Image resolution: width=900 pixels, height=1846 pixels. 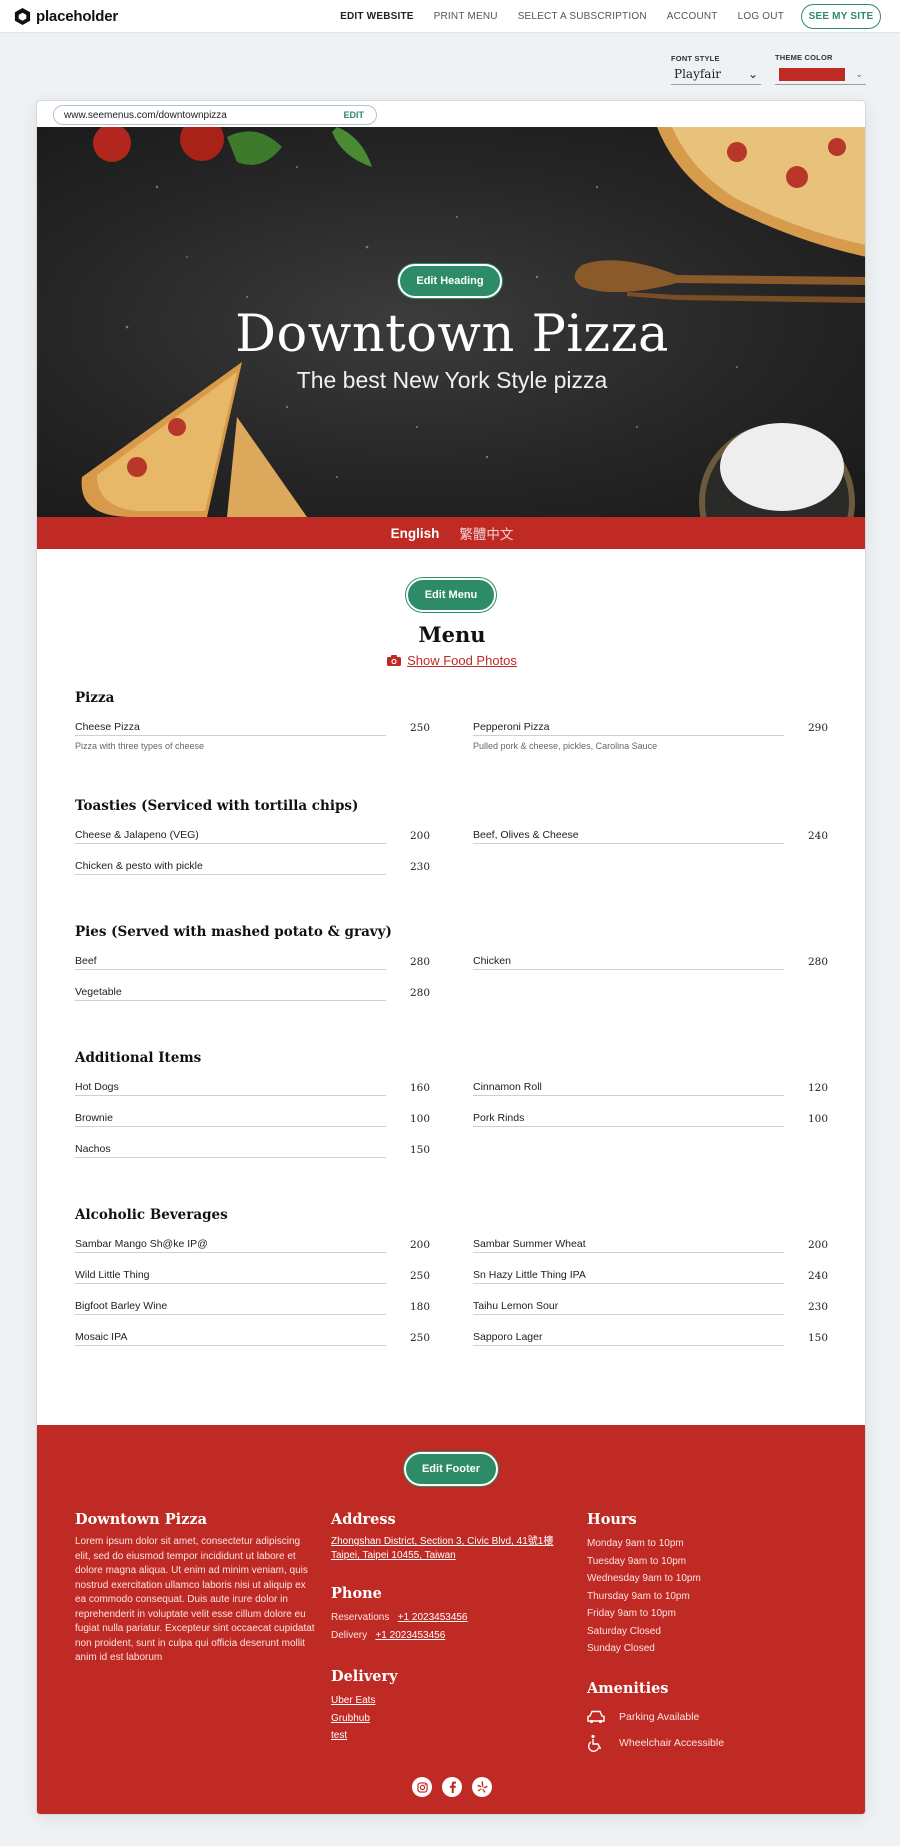 What do you see at coordinates (635, 1543) in the screenshot?
I see `hours-line: Monday 9am to 10pm` at bounding box center [635, 1543].